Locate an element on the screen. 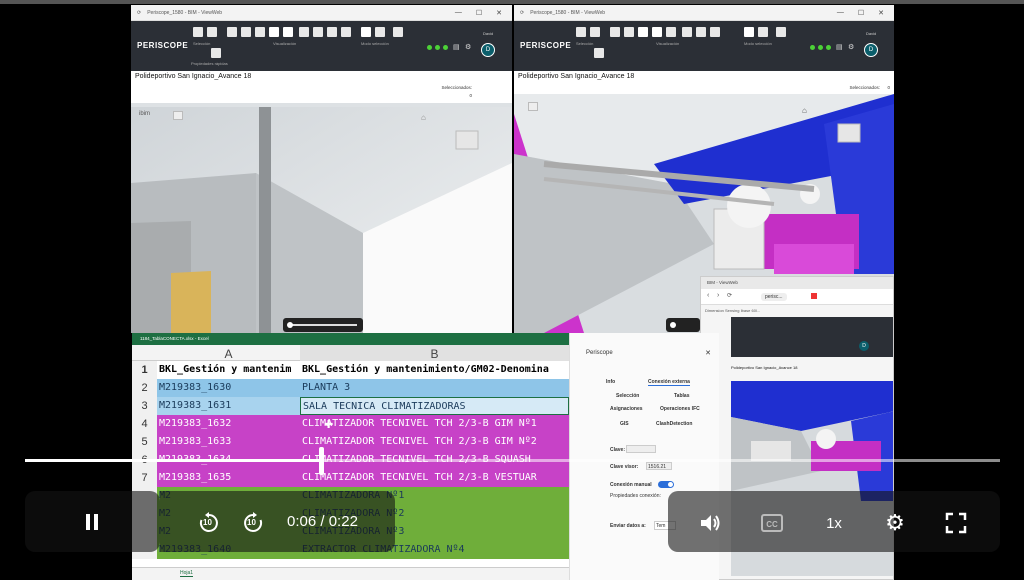 The height and width of the screenshot is (580, 1024). view-tool-7-icon is located at coordinates (346, 32).